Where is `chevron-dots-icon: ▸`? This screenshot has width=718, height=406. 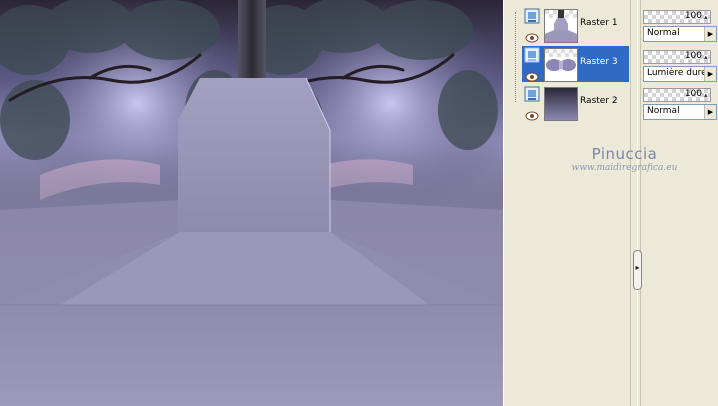 chevron-dots-icon: ▸ is located at coordinates (637, 267).